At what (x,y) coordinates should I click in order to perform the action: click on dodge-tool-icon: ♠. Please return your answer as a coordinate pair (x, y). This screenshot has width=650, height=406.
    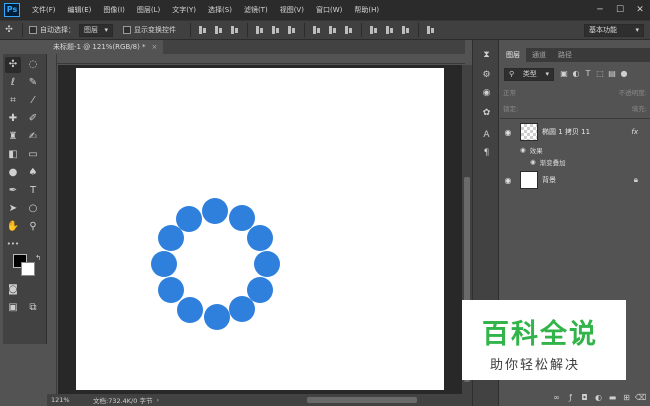
    Looking at the image, I should click on (33, 173).